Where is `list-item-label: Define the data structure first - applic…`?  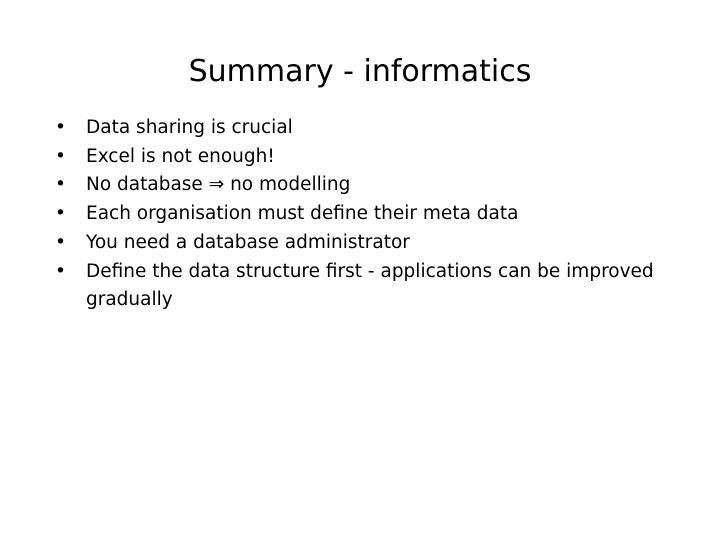 list-item-label: Define the data structure first - applic… is located at coordinates (370, 285).